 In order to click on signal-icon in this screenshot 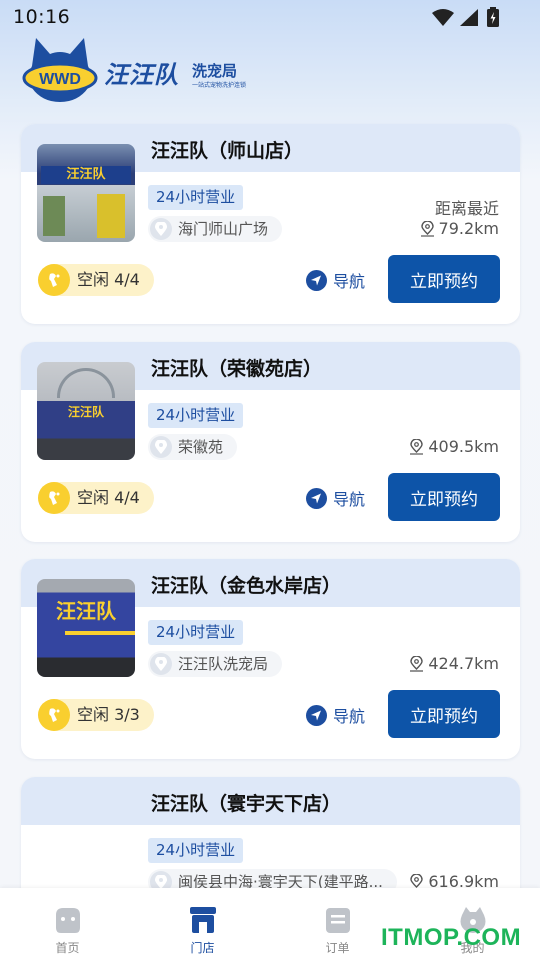, I will do `click(469, 17)`.